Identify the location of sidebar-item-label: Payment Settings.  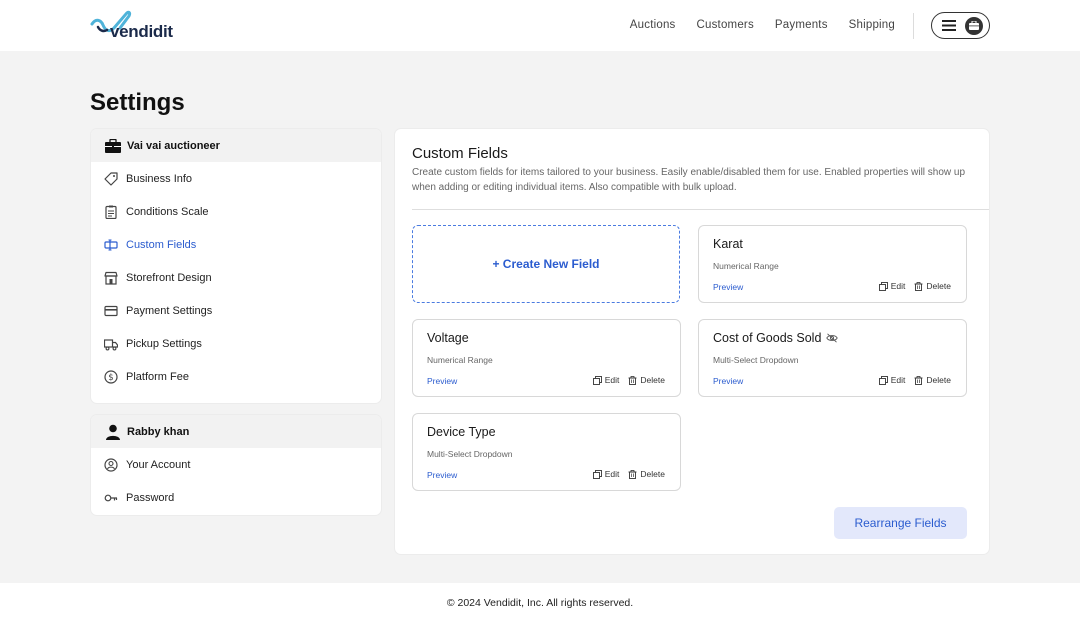
(169, 310).